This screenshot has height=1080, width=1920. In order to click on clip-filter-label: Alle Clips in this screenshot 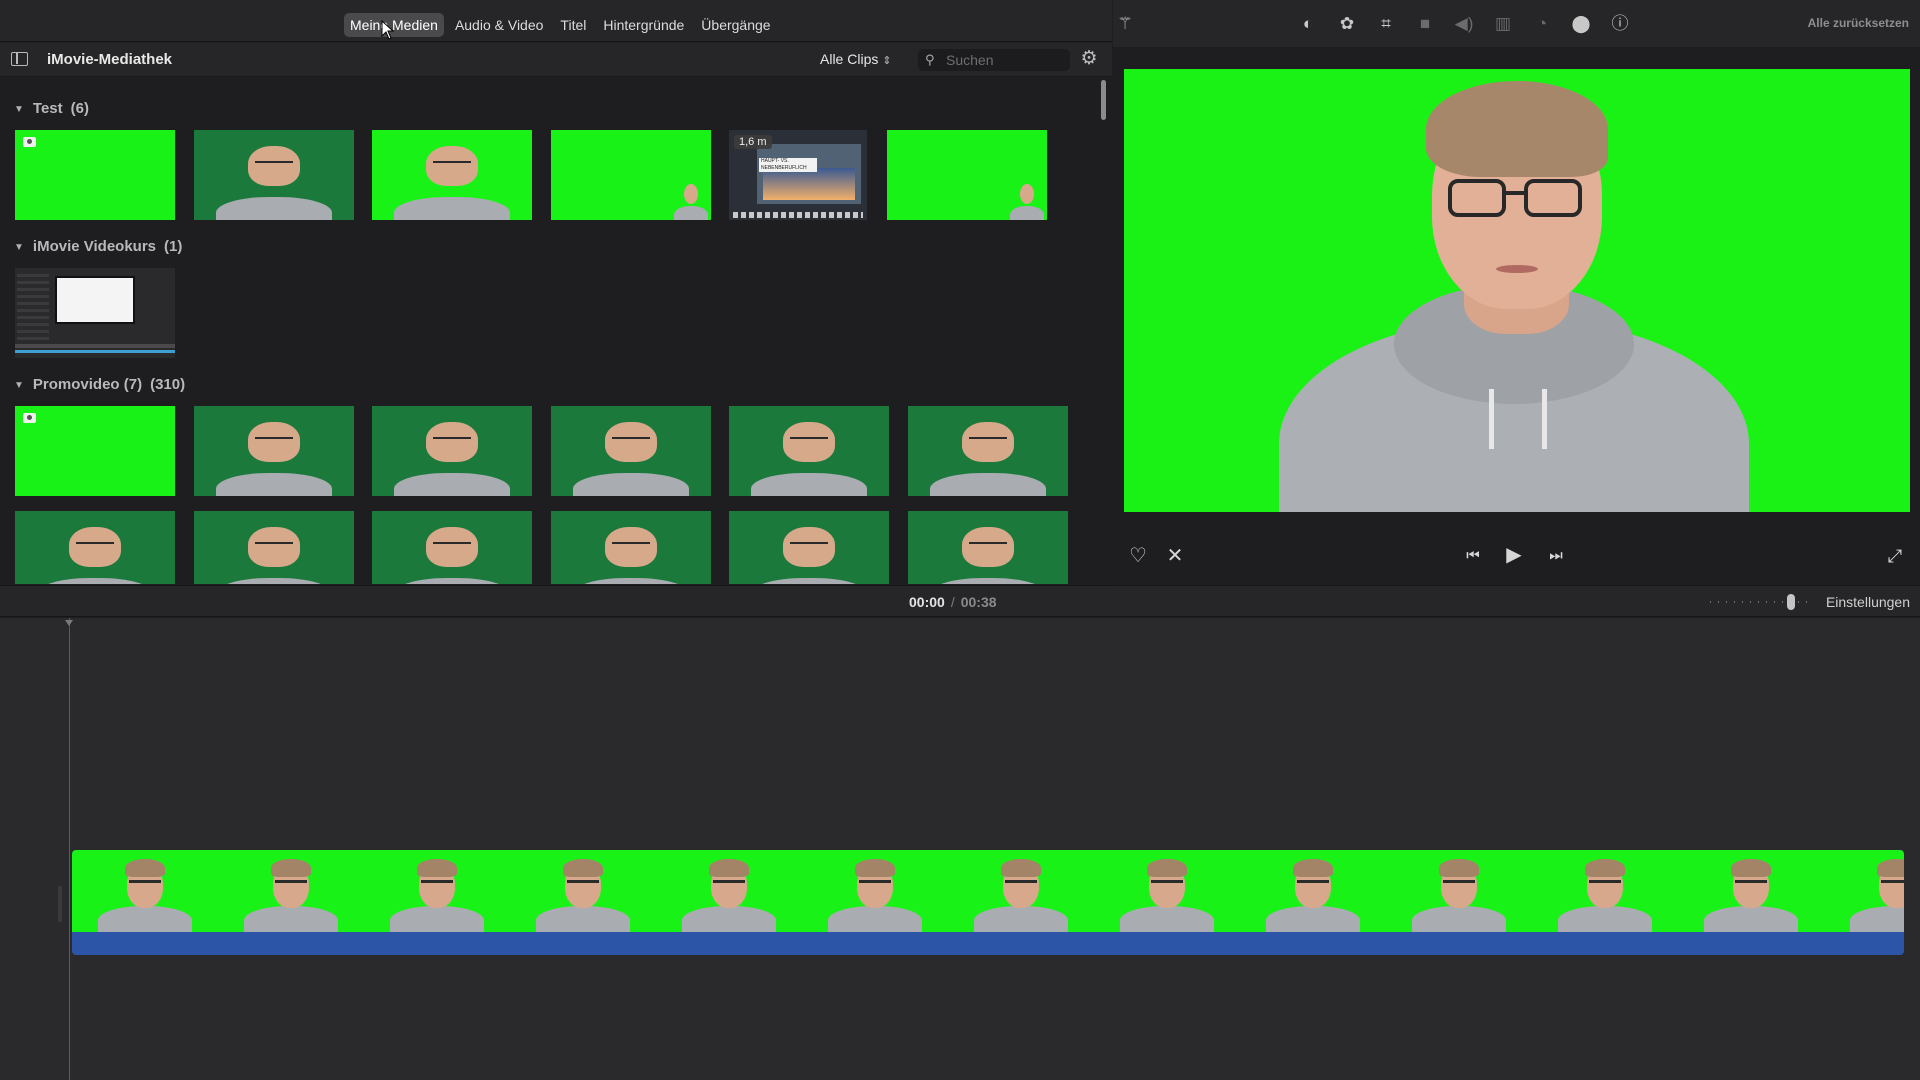, I will do `click(849, 59)`.